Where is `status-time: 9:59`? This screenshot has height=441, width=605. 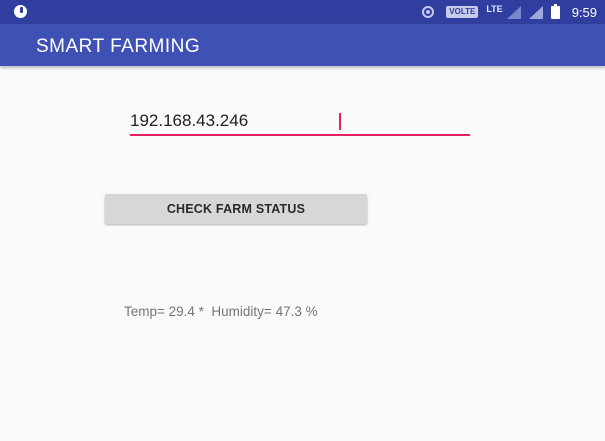
status-time: 9:59 is located at coordinates (584, 12).